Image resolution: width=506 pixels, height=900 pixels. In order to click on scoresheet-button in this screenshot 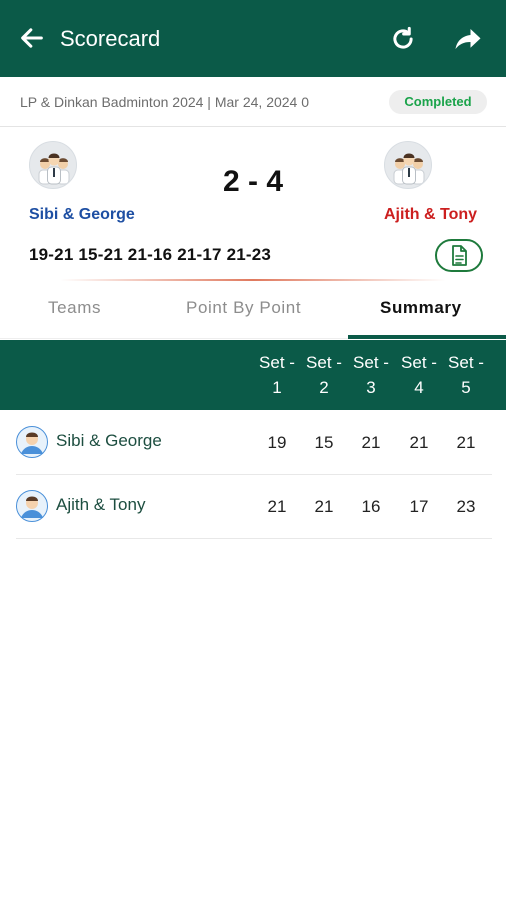, I will do `click(459, 255)`.